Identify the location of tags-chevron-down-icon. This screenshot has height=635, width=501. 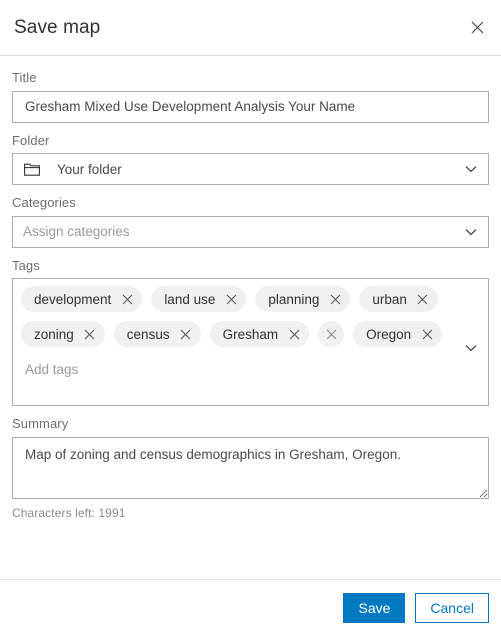
(471, 348).